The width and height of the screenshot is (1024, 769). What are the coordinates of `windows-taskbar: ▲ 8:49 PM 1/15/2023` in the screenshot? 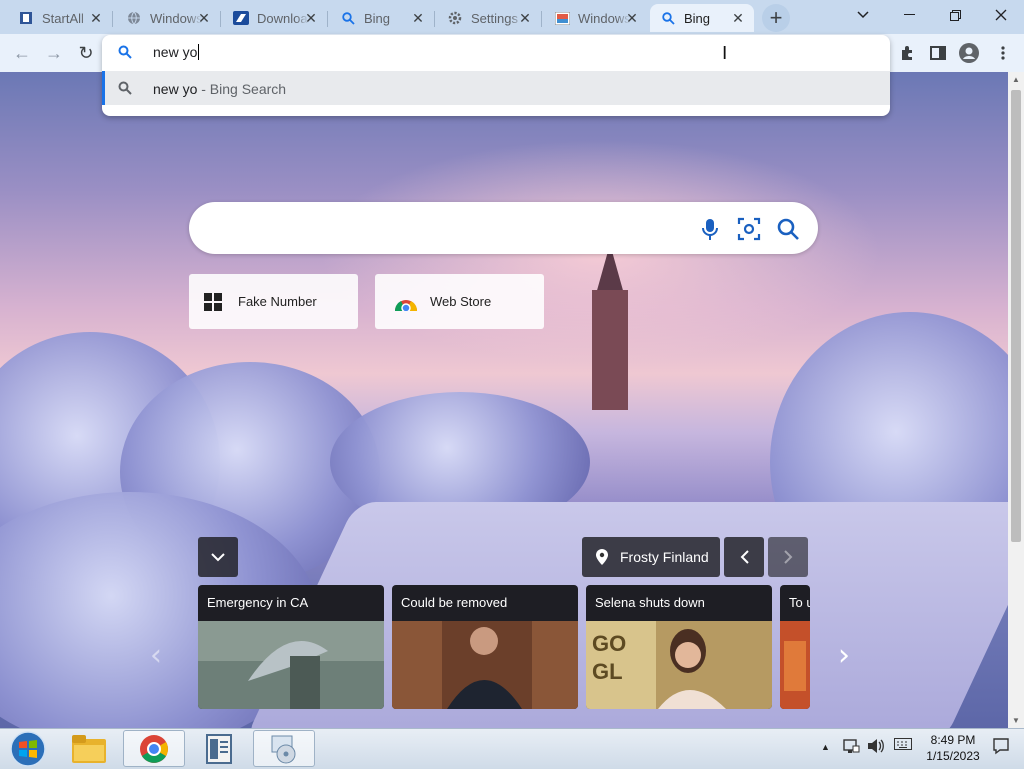 It's located at (512, 748).